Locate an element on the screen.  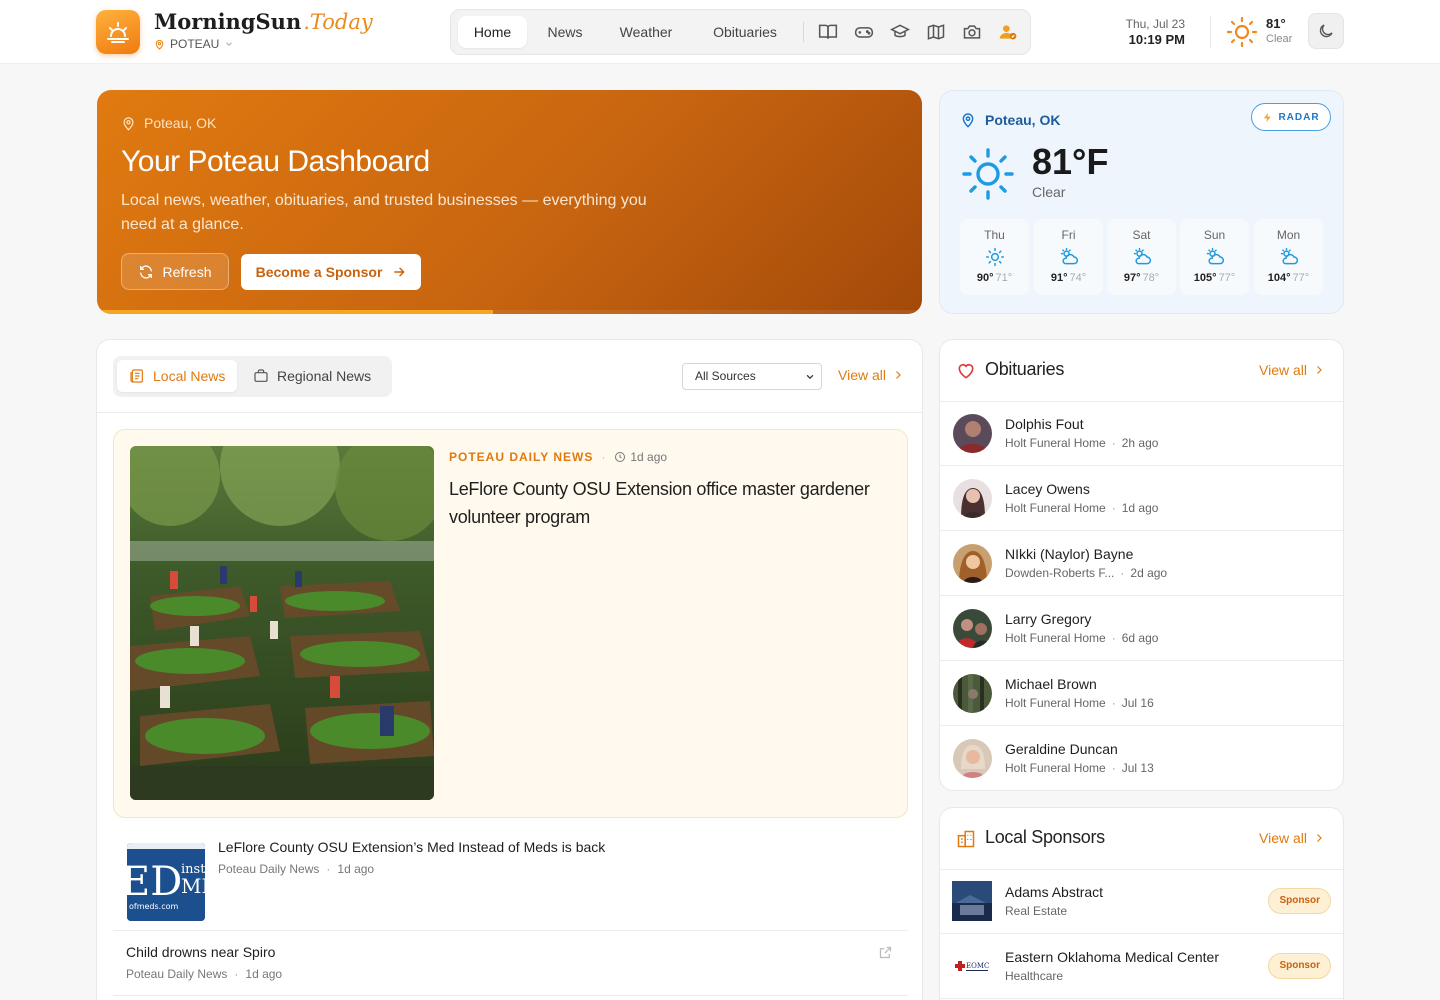
forecast-temps: 91° 74° is located at coordinates (1068, 278).